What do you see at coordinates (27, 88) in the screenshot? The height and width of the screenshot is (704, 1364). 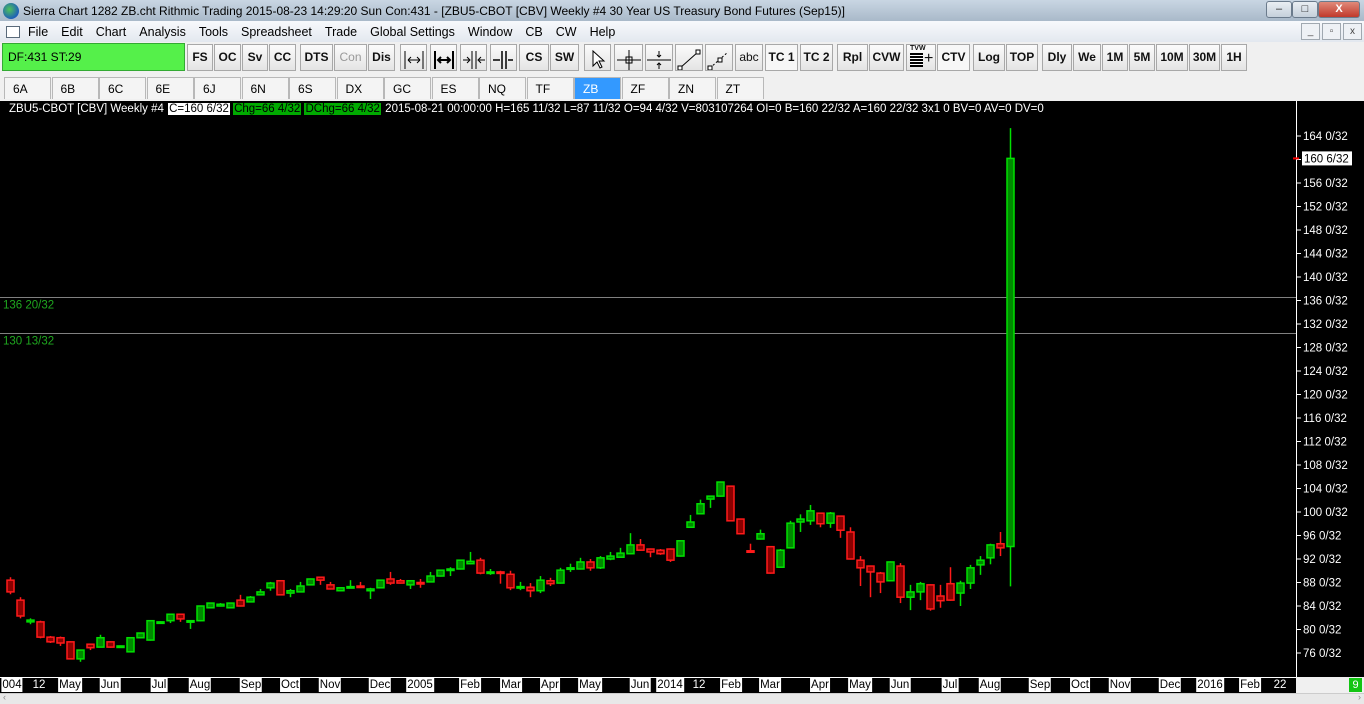 I see `tab-6a: 6A` at bounding box center [27, 88].